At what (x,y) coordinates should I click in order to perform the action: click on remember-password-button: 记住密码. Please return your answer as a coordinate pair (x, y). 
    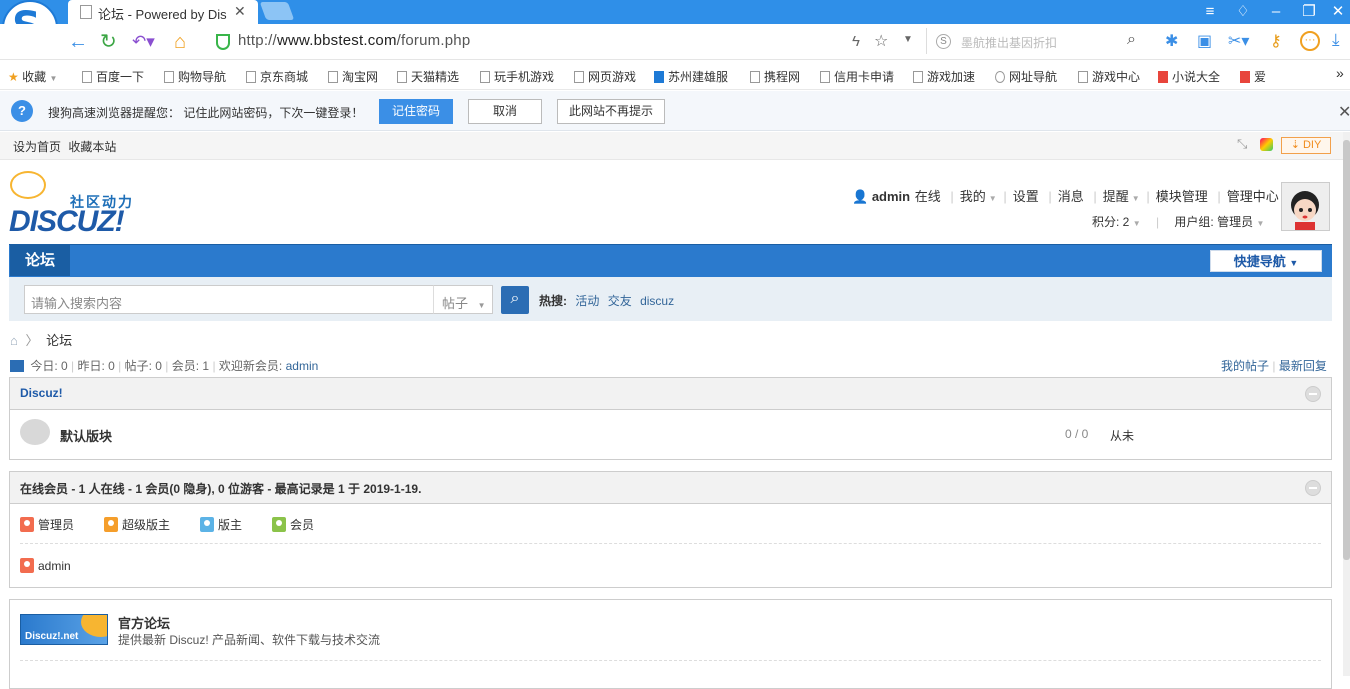
    Looking at the image, I should click on (416, 111).